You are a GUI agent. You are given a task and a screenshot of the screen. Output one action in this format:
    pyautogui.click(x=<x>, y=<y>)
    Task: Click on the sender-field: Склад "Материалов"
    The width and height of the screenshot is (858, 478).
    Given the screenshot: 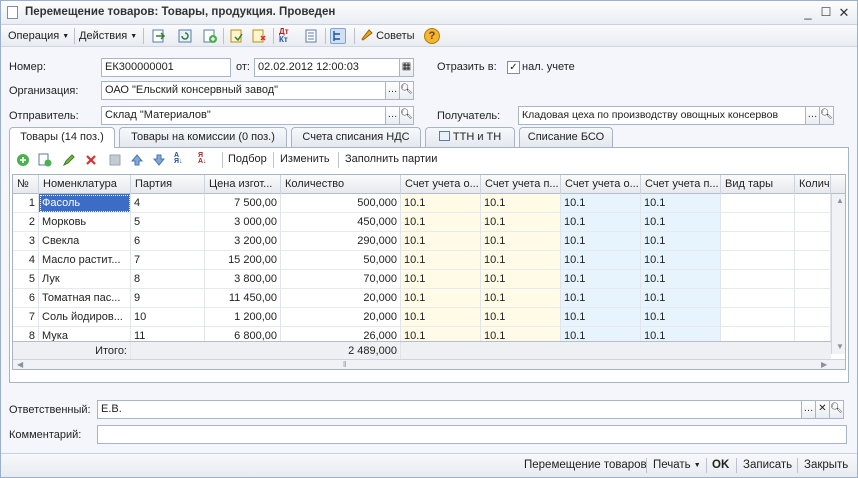 What is the action you would take?
    pyautogui.click(x=243, y=115)
    